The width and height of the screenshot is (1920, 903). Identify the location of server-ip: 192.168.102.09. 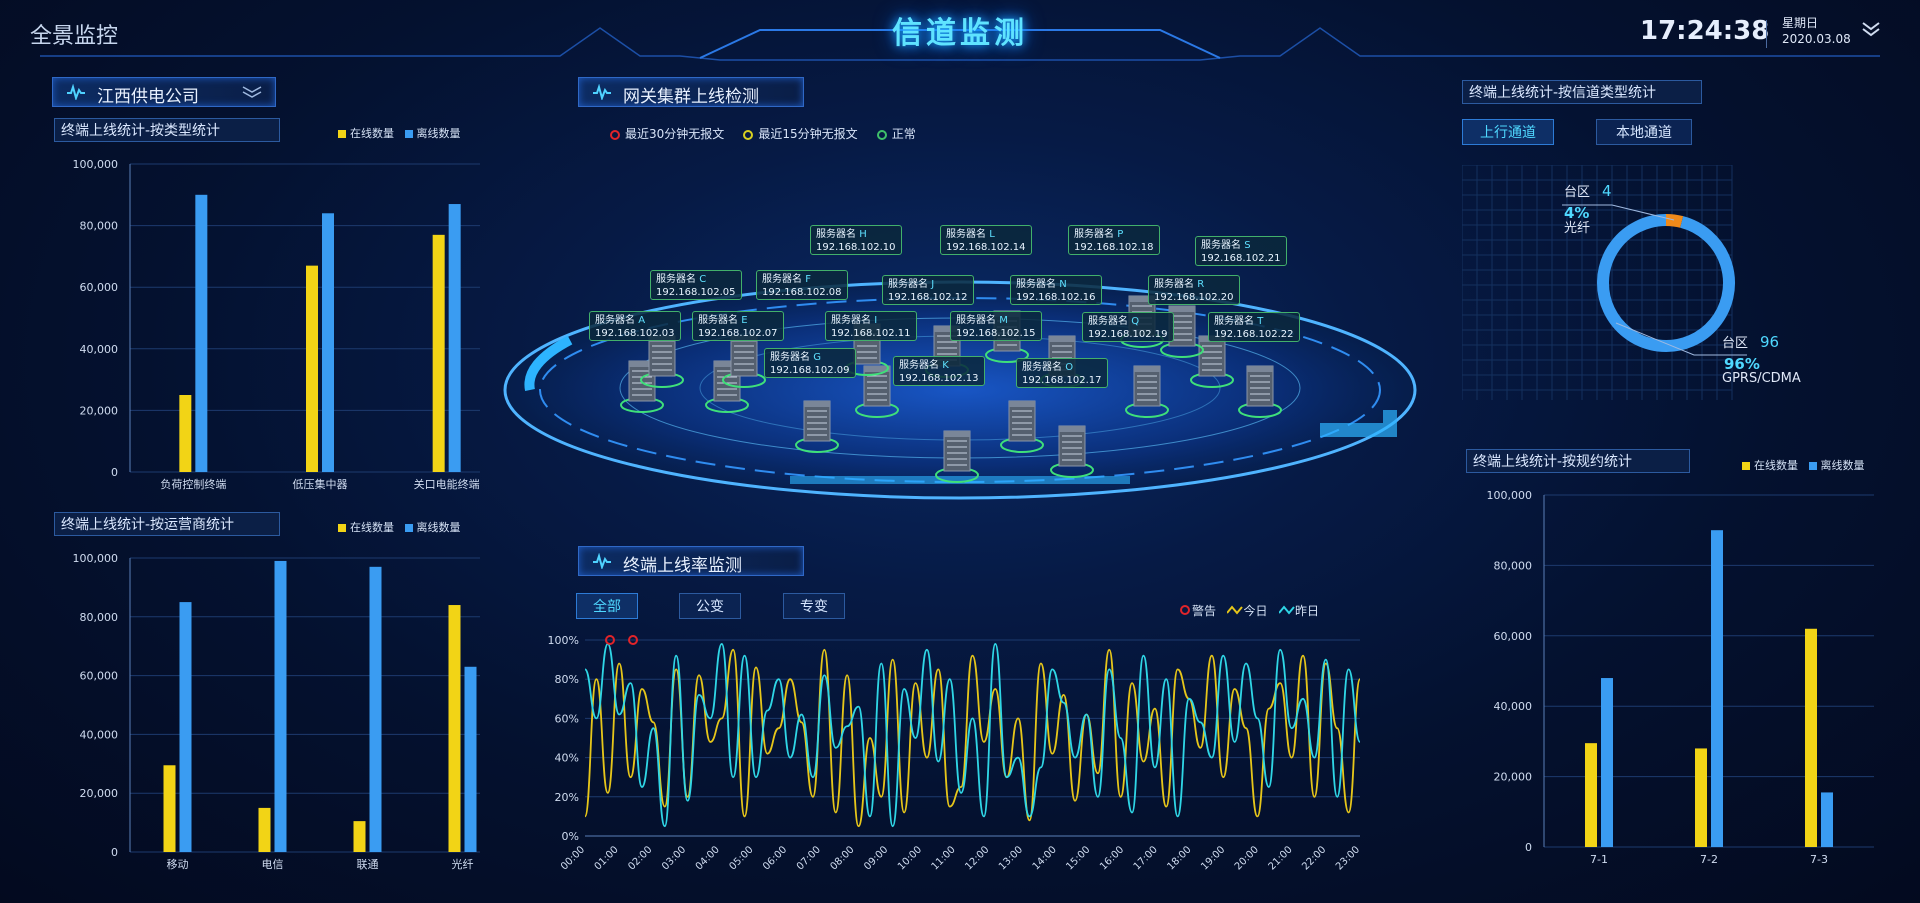
(810, 370).